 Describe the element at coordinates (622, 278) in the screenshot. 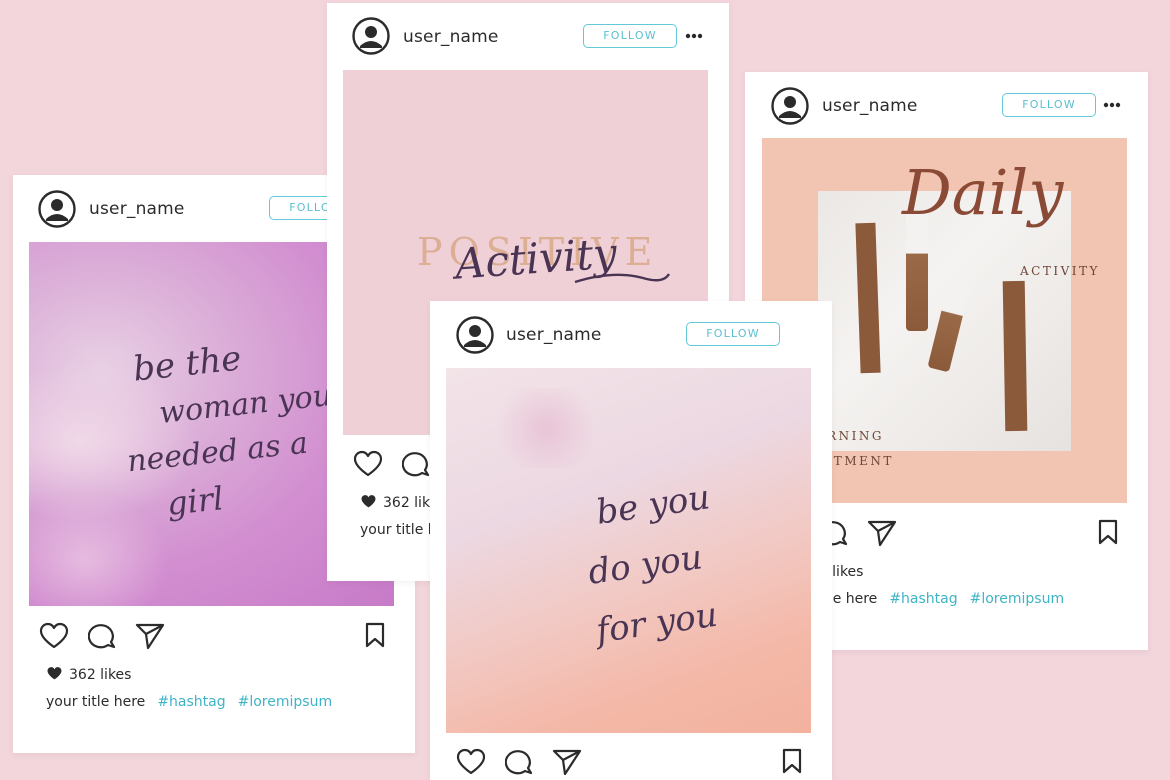

I see `flourish-icon` at that location.